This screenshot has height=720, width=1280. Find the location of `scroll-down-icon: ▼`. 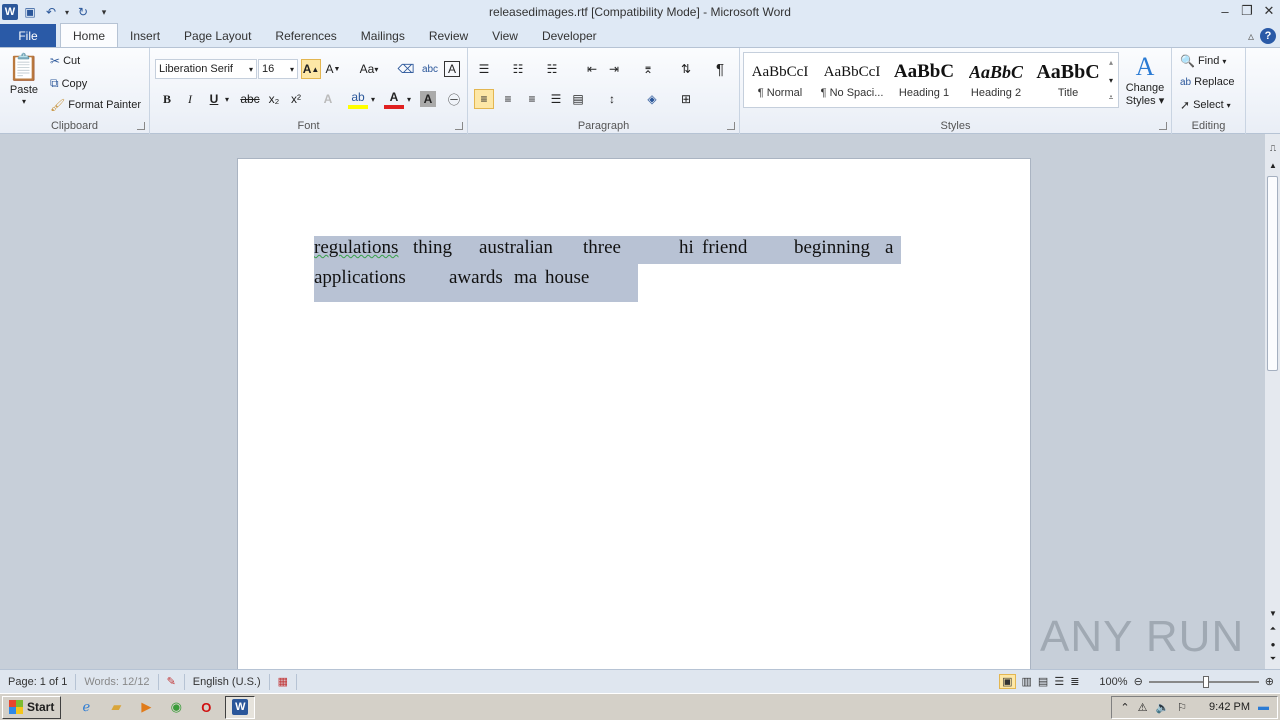

scroll-down-icon: ▼ is located at coordinates (1273, 613).